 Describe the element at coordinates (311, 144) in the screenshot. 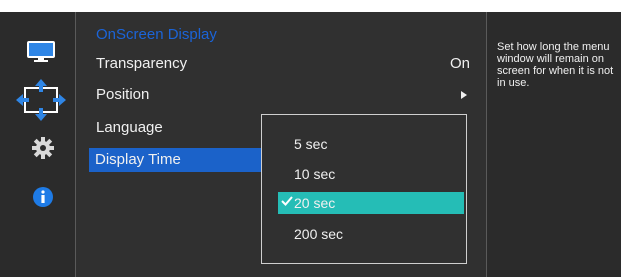

I see `option-label: 5 sec` at that location.